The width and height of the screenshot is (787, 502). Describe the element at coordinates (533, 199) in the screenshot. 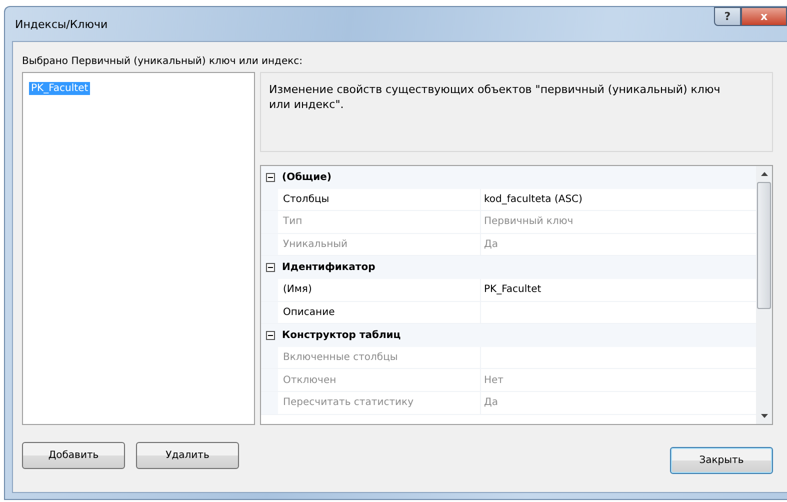

I see `property-value: kod_faculteta (ASC)` at that location.